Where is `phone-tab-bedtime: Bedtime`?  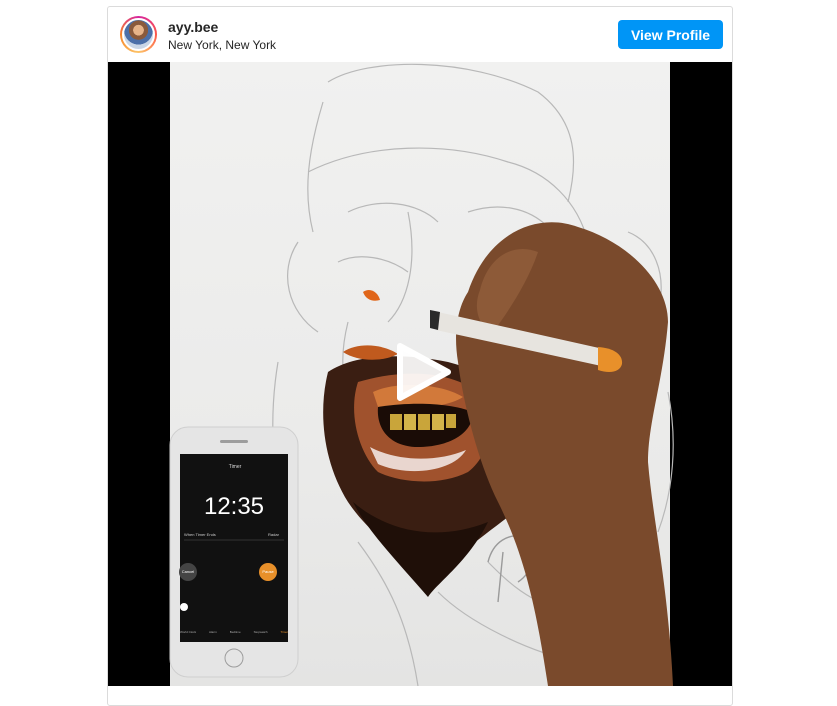 phone-tab-bedtime: Bedtime is located at coordinates (235, 632).